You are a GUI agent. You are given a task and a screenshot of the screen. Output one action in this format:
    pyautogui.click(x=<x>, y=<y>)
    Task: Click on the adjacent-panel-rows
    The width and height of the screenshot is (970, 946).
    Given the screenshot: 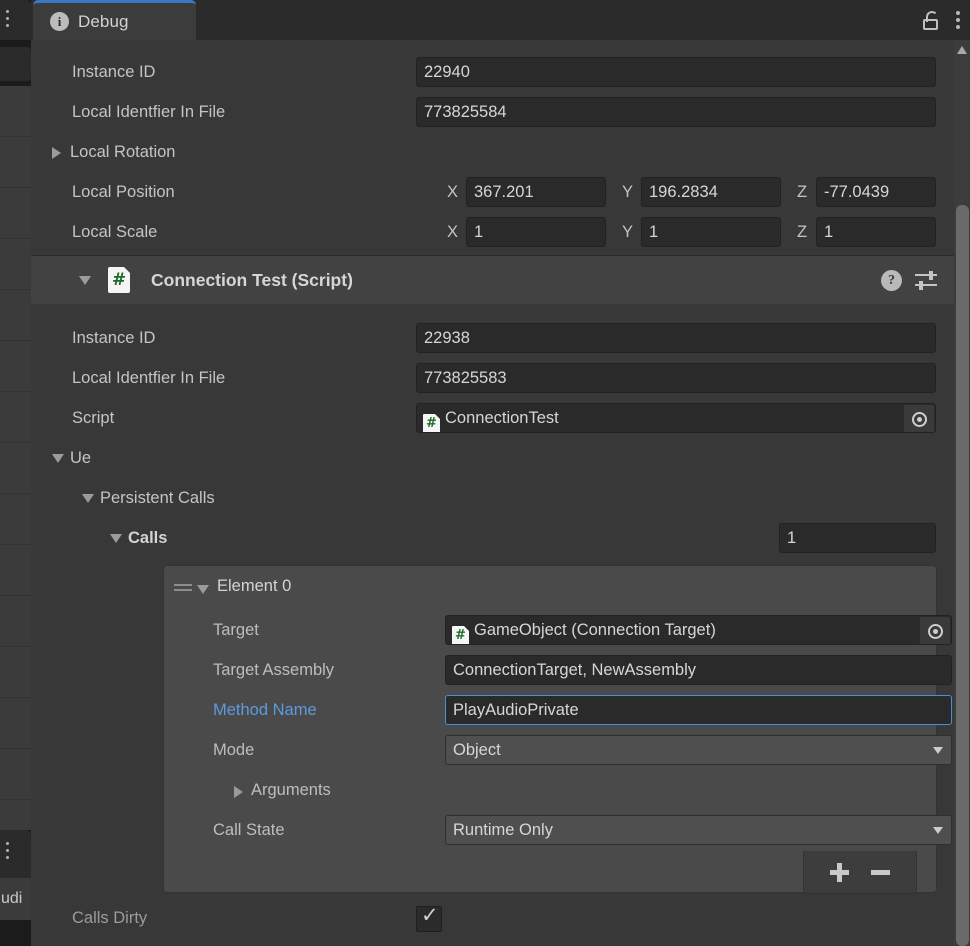 What is the action you would take?
    pyautogui.click(x=15, y=468)
    